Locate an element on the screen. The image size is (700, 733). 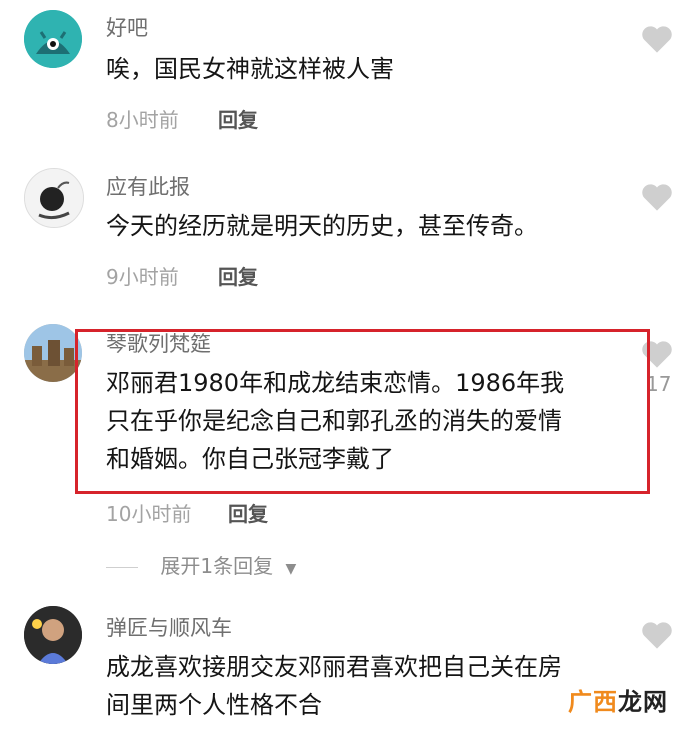
comment-text-line: 间里两个人性格不合 is located at coordinates (214, 705).